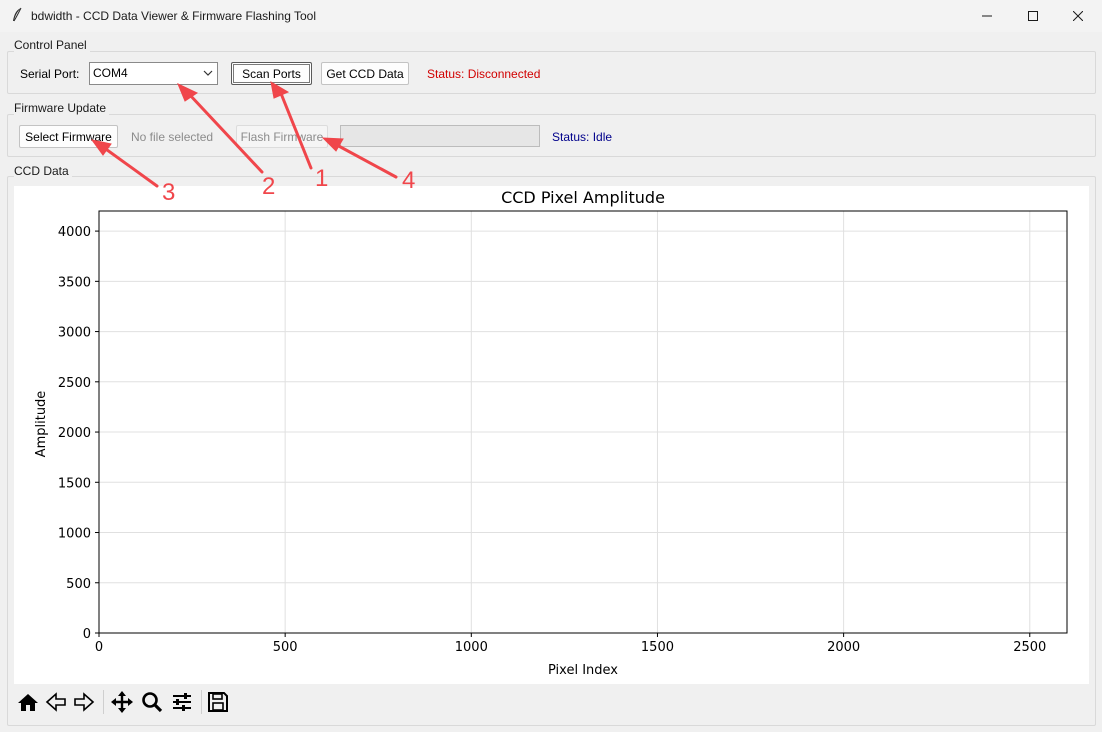 This screenshot has width=1102, height=732. What do you see at coordinates (1029, 647) in the screenshot?
I see `x-tick-label: 2500` at bounding box center [1029, 647].